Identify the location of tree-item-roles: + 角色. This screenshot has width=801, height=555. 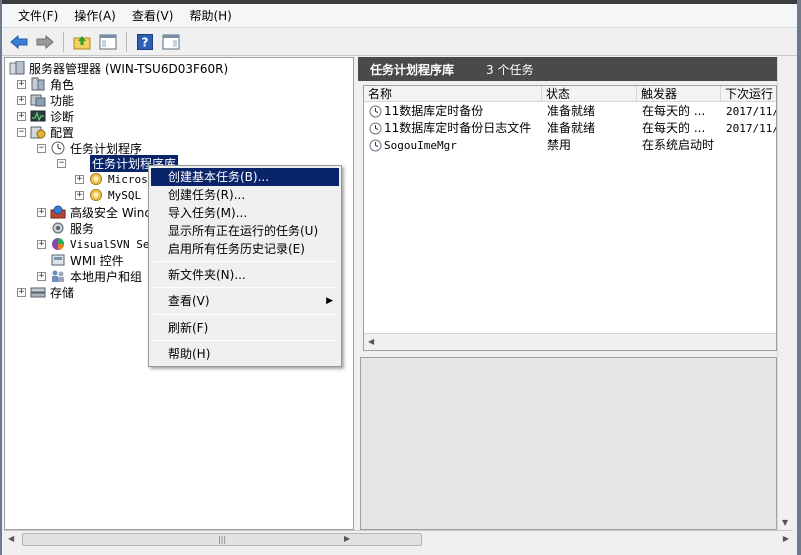
(45, 84).